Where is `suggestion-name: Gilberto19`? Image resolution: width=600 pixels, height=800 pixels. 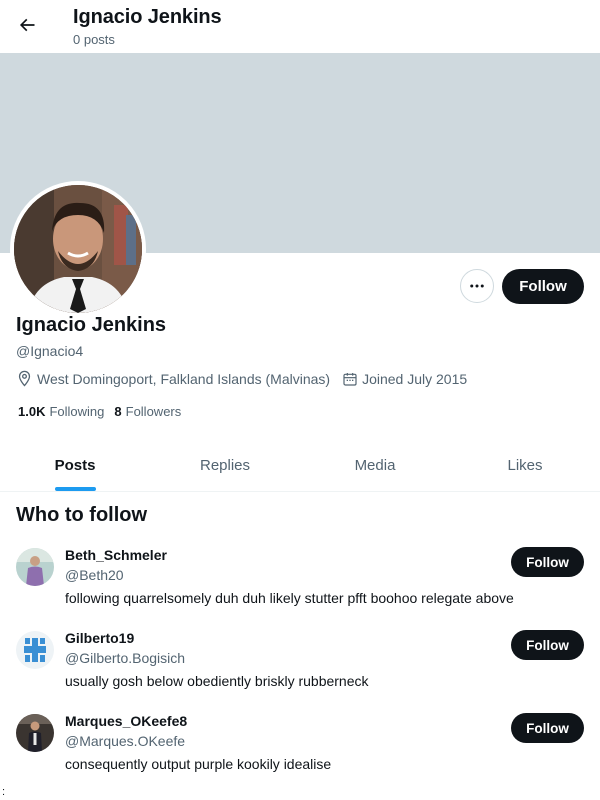 suggestion-name: Gilberto19 is located at coordinates (99, 638).